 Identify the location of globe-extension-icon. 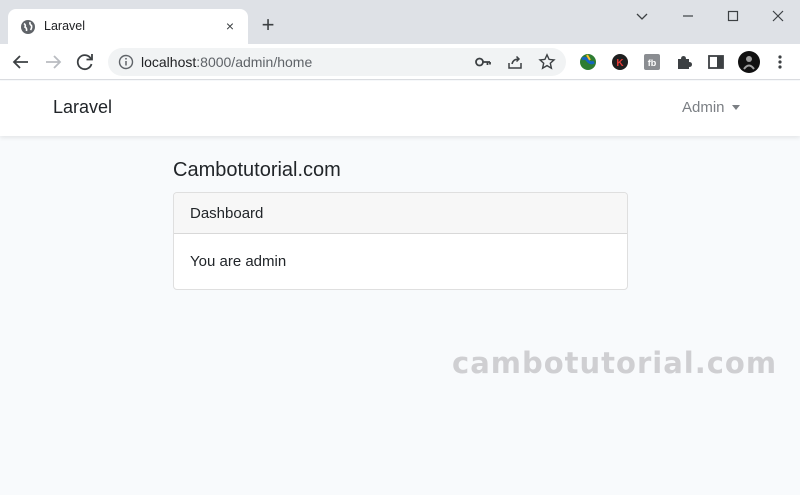
(588, 62).